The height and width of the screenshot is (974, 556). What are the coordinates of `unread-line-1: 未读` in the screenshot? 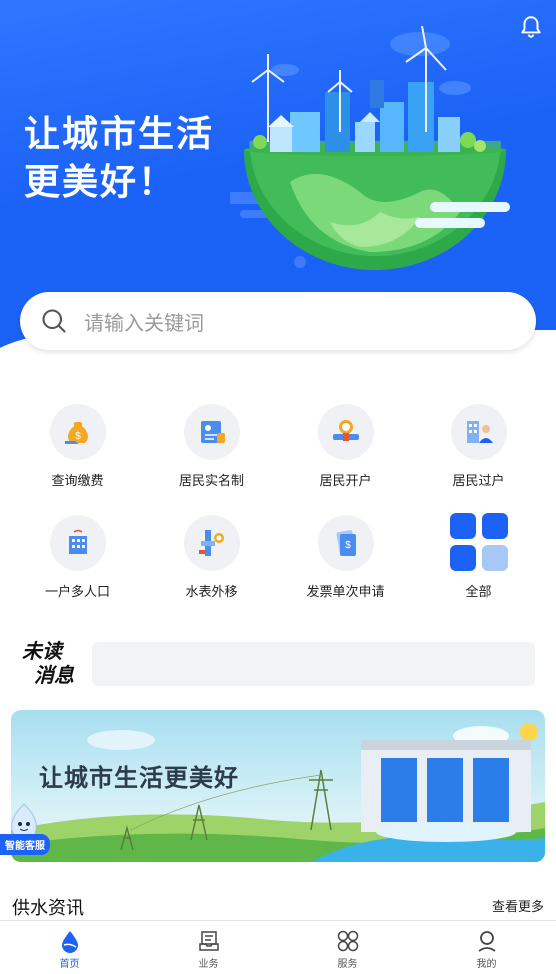 It's located at (42, 652).